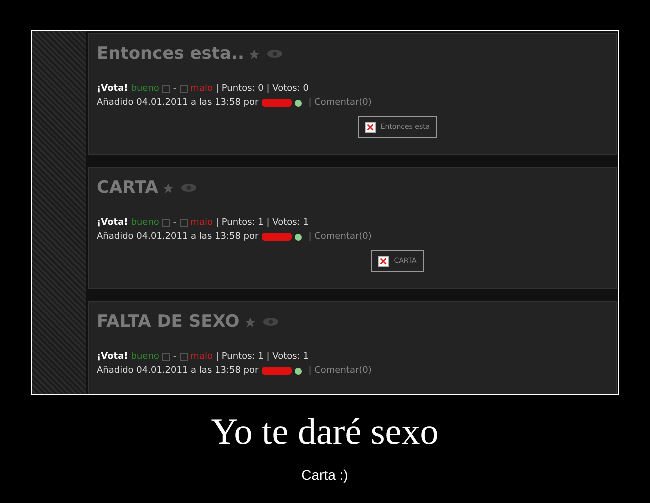 The width and height of the screenshot is (650, 503). Describe the element at coordinates (262, 89) in the screenshot. I see `points-text: | Puntos: 0 | Votos: 0` at that location.